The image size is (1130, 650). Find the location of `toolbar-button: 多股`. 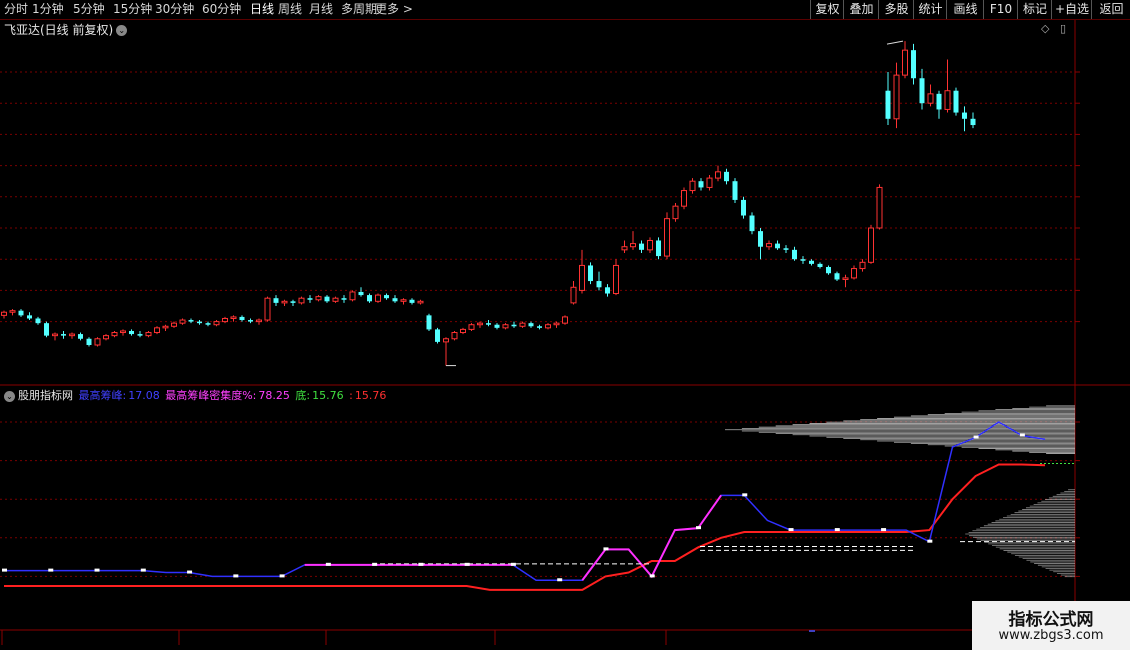

toolbar-button: 多股 is located at coordinates (896, 9).